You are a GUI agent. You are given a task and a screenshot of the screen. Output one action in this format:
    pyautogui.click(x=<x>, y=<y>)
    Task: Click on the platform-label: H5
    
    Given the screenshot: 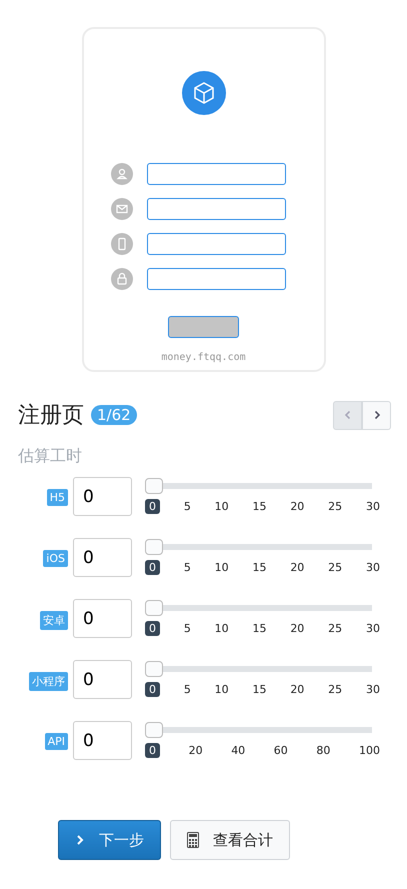 What is the action you would take?
    pyautogui.click(x=57, y=497)
    